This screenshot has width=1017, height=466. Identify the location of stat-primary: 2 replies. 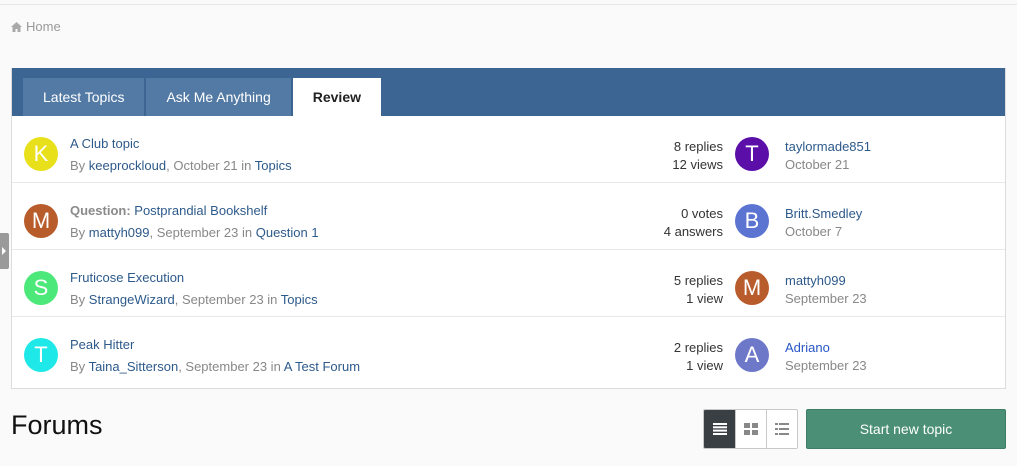
(698, 347).